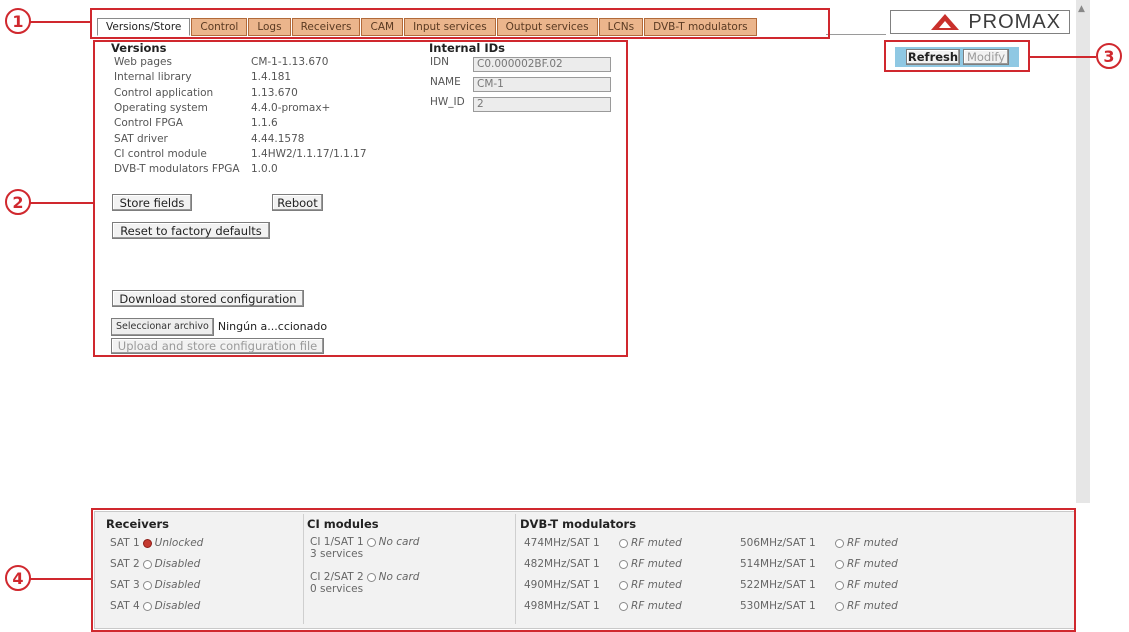  What do you see at coordinates (957, 56) in the screenshot?
I see `annotation-box-refresh` at bounding box center [957, 56].